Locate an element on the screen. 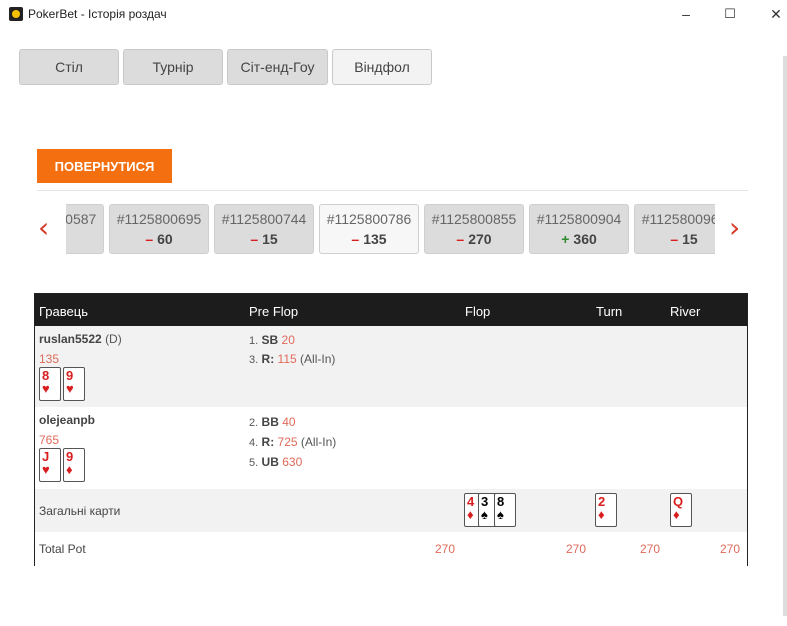  scrollbar-thumb is located at coordinates (785, 336).